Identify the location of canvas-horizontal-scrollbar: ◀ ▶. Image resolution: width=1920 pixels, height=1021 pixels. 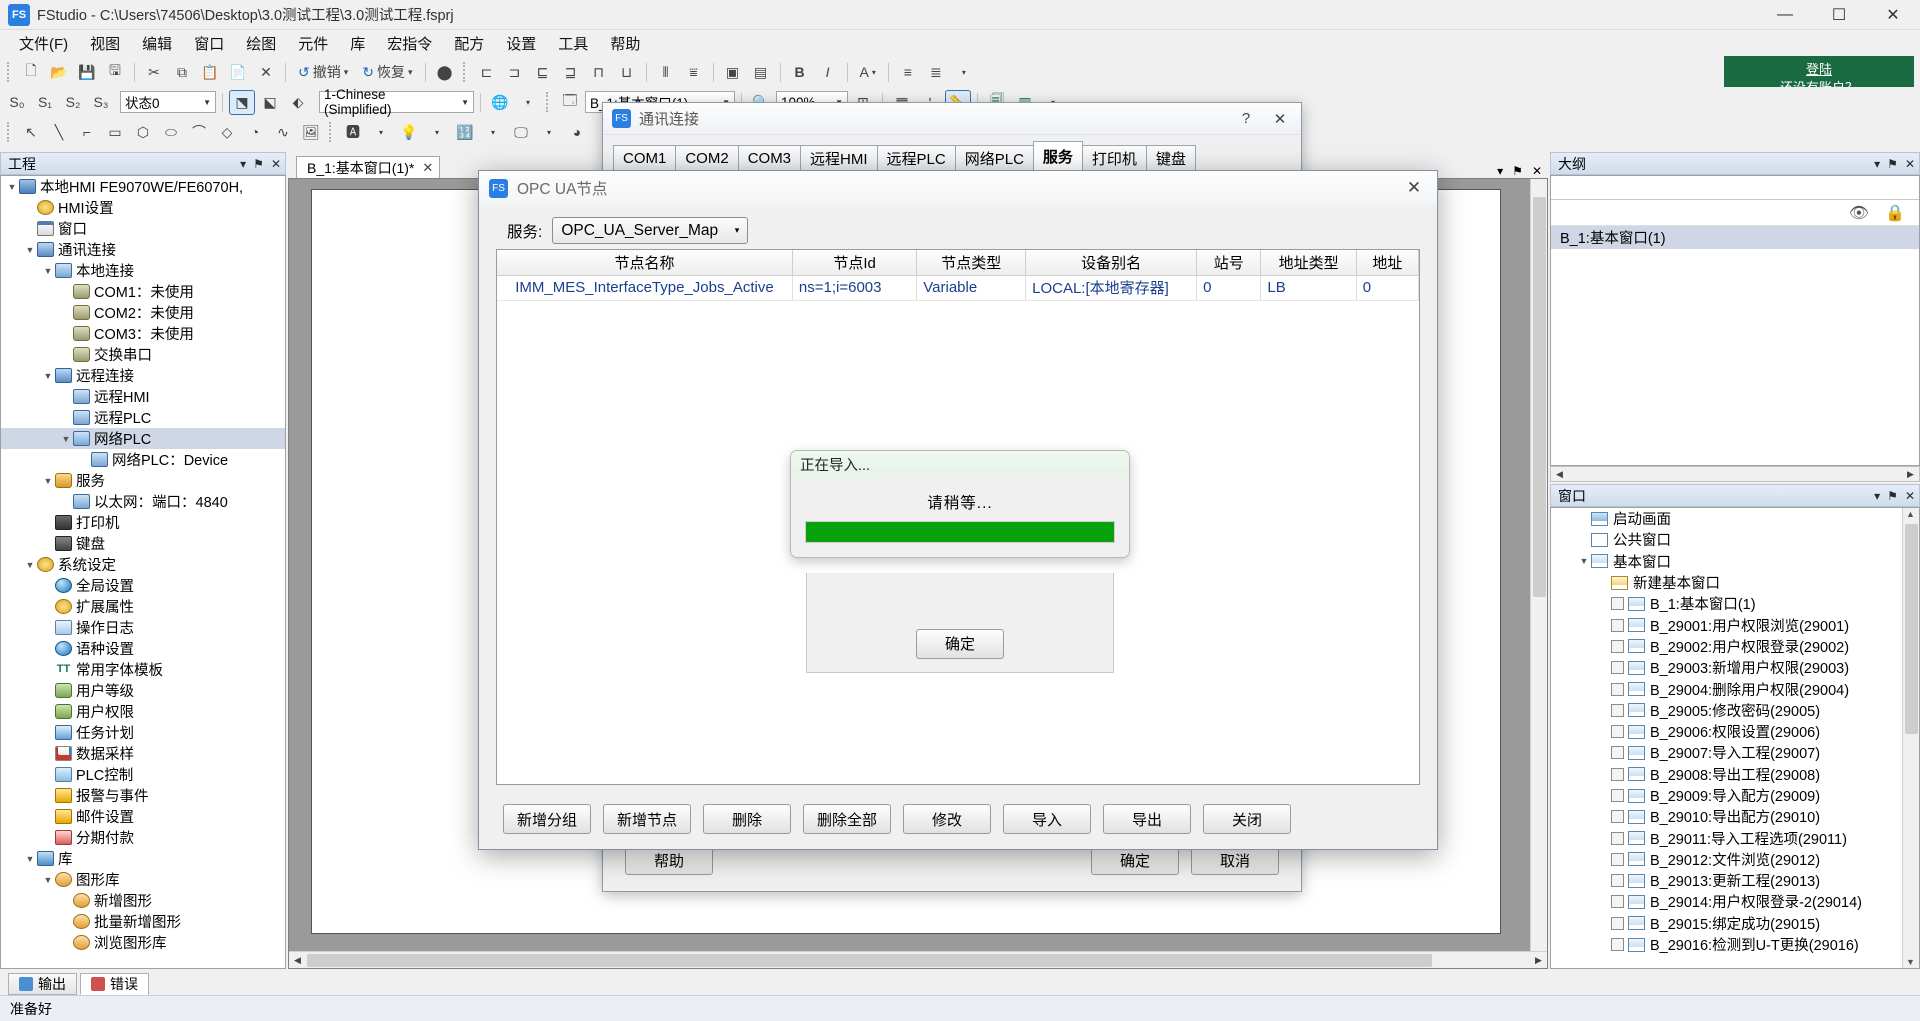
(918, 959).